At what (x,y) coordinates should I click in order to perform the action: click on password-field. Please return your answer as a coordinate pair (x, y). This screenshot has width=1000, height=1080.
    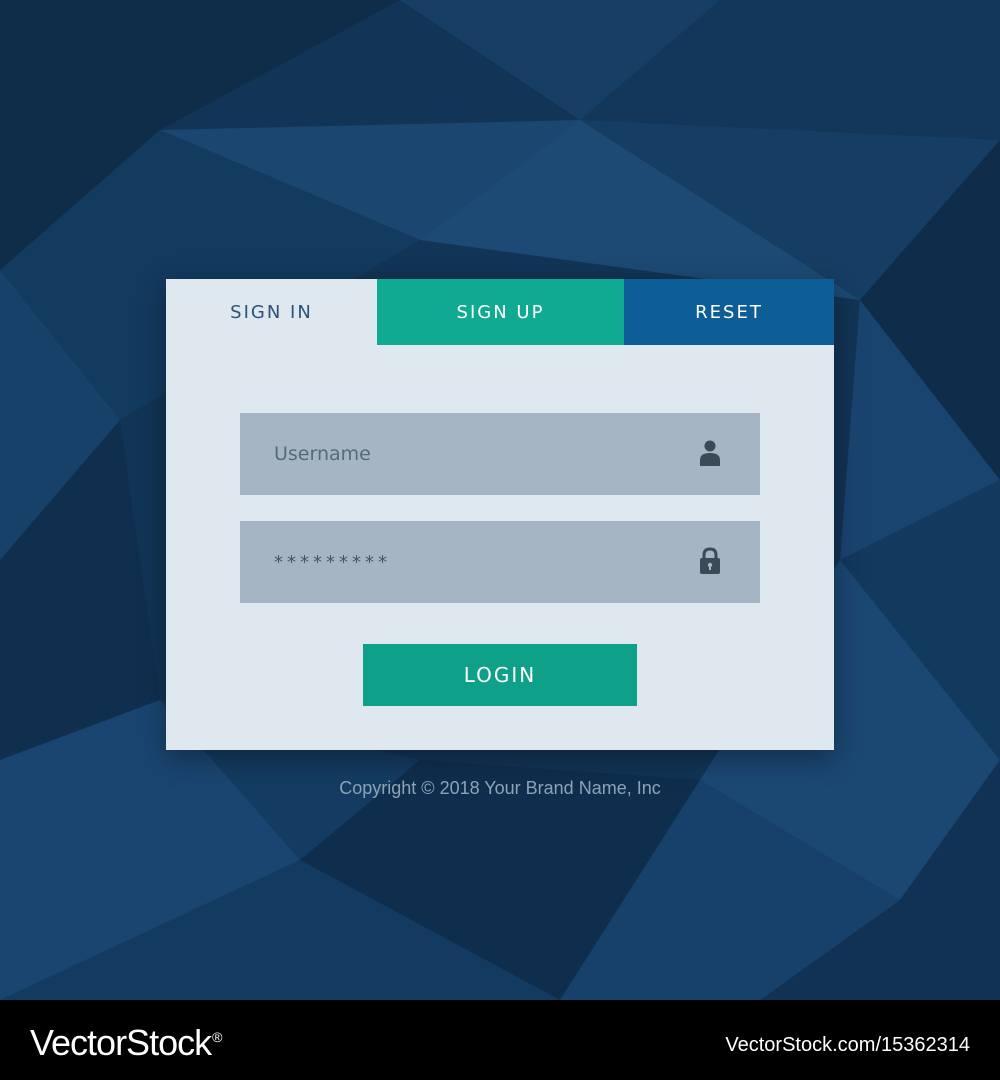
    Looking at the image, I should click on (500, 562).